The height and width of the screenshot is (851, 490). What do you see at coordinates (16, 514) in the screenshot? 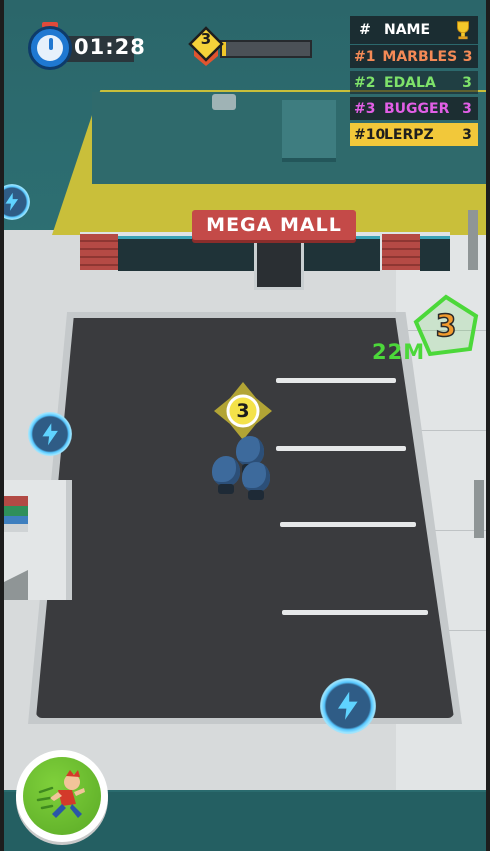
I see `book-stack` at bounding box center [16, 514].